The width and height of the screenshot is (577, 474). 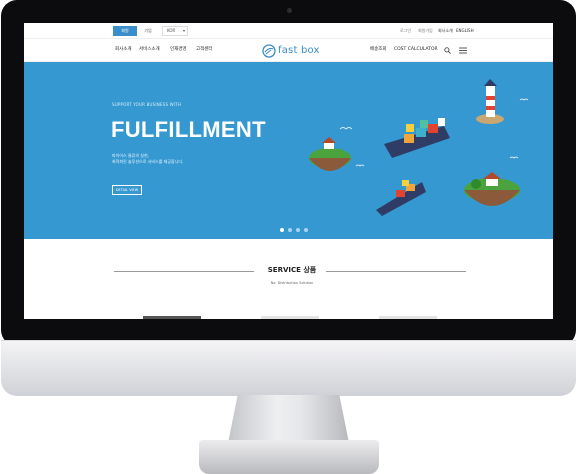 What do you see at coordinates (184, 271) in the screenshot?
I see `divider-left` at bounding box center [184, 271].